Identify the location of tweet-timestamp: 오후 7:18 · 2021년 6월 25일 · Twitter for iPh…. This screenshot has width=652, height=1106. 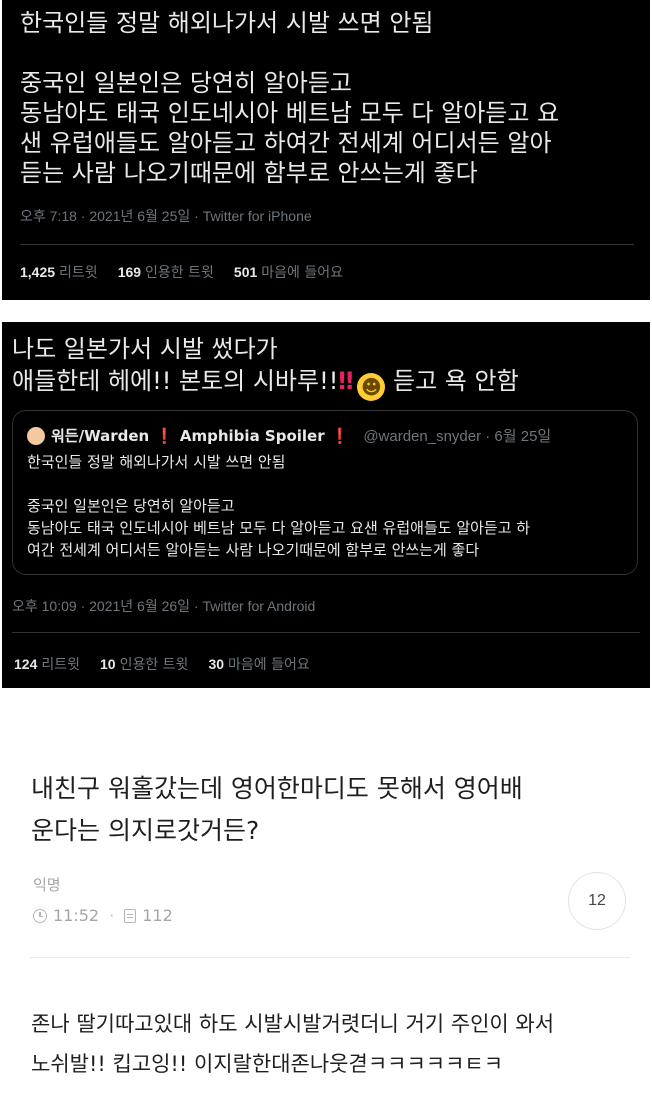
(166, 216).